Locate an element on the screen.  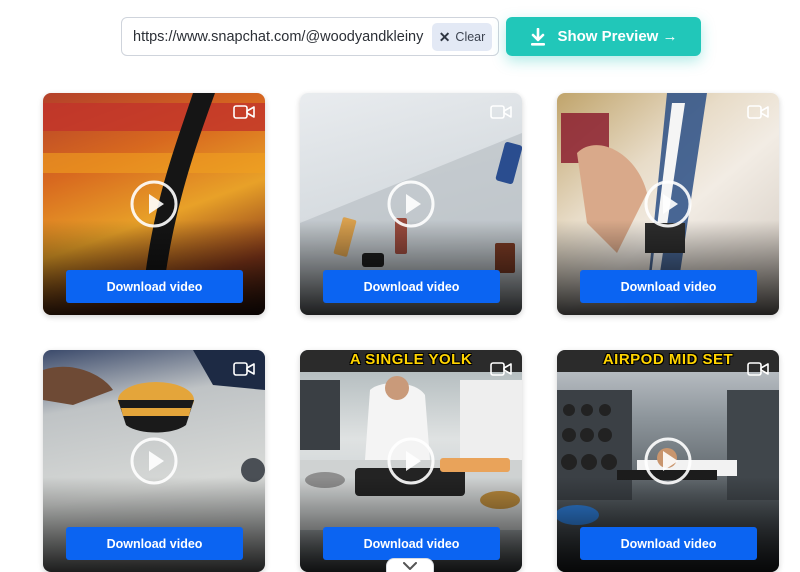
scroll-down-tab is located at coordinates (410, 565).